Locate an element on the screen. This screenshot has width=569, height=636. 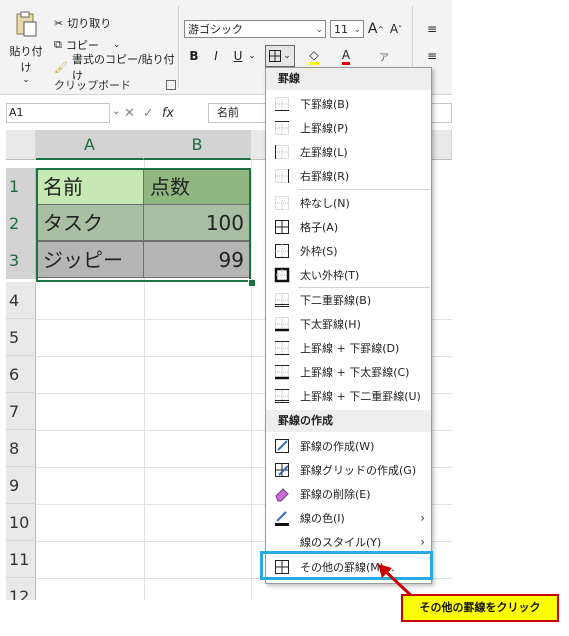
all-borders-icon is located at coordinates (282, 226).